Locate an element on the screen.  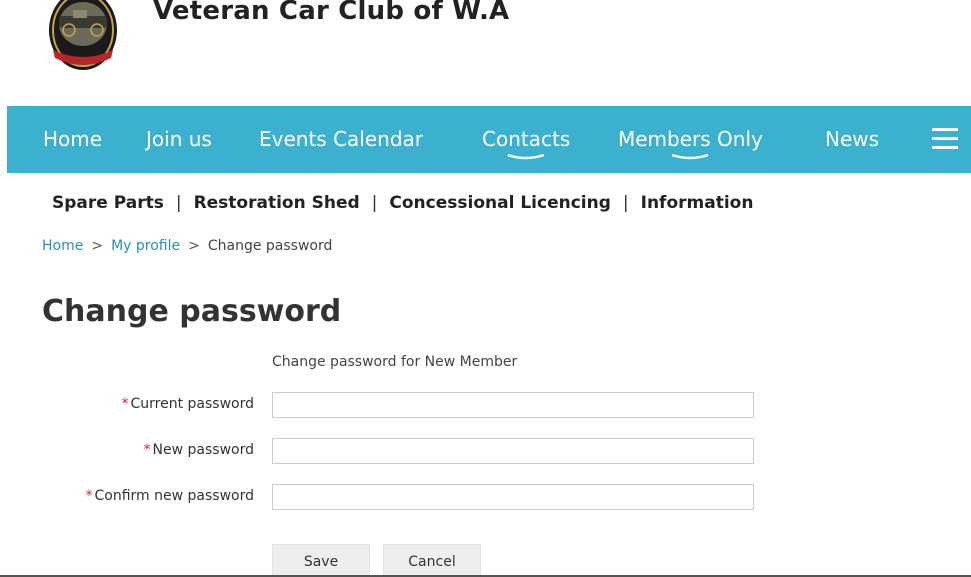
new-password-label: * New password is located at coordinates (199, 450).